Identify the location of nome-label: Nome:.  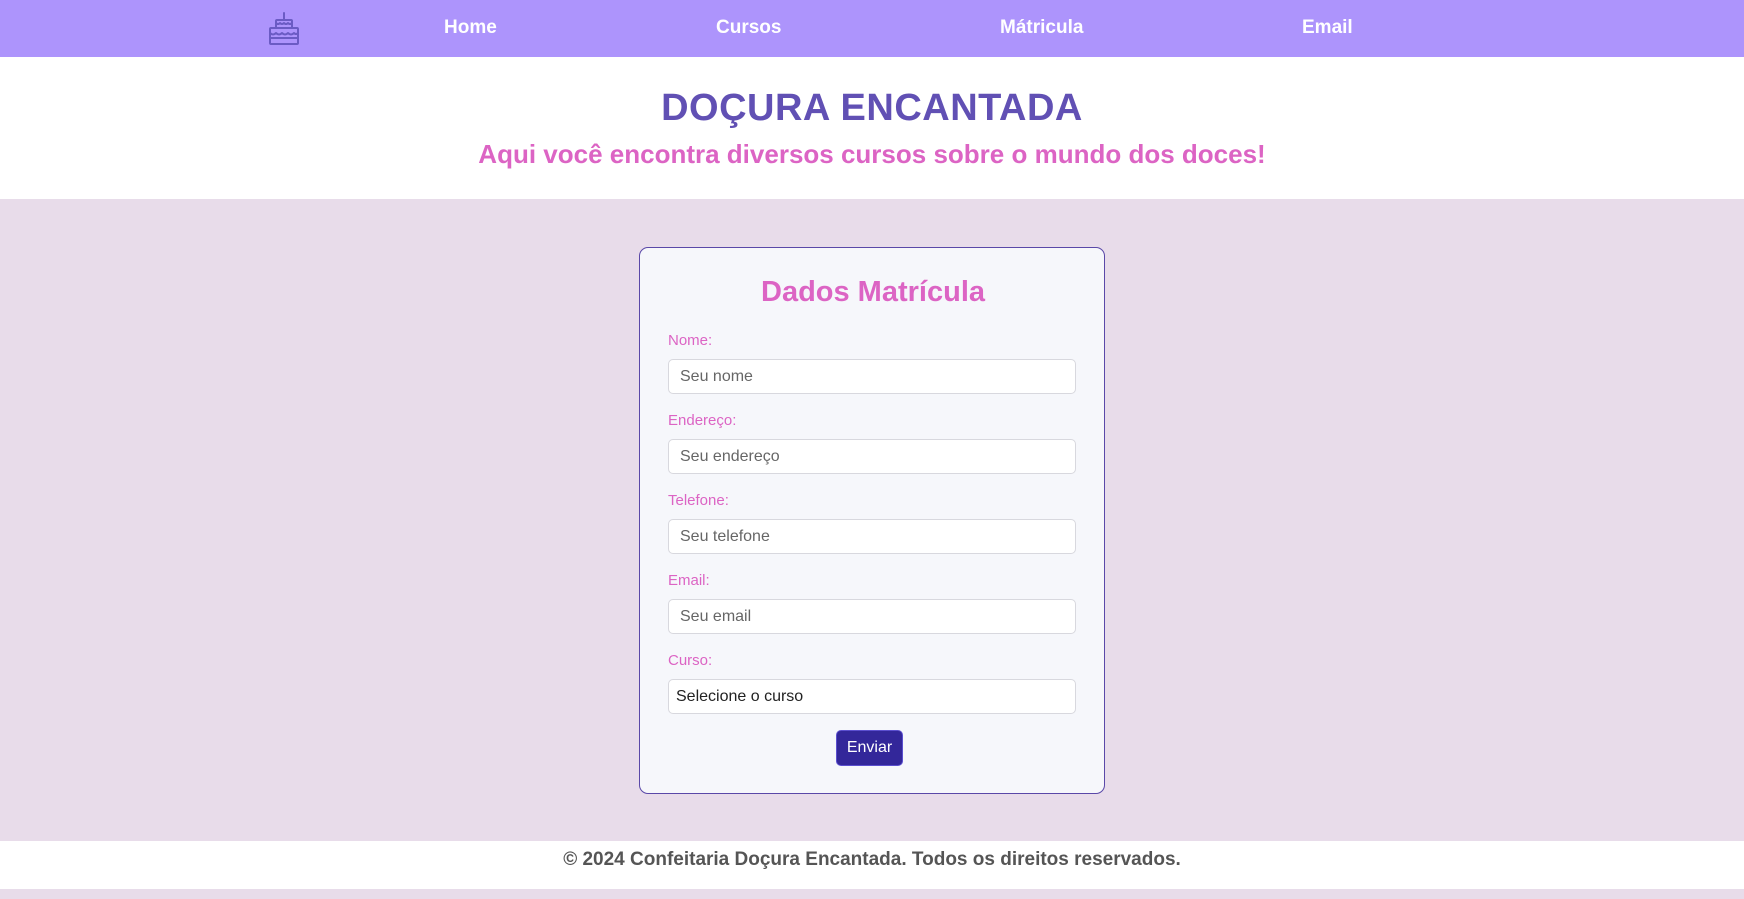
(690, 340).